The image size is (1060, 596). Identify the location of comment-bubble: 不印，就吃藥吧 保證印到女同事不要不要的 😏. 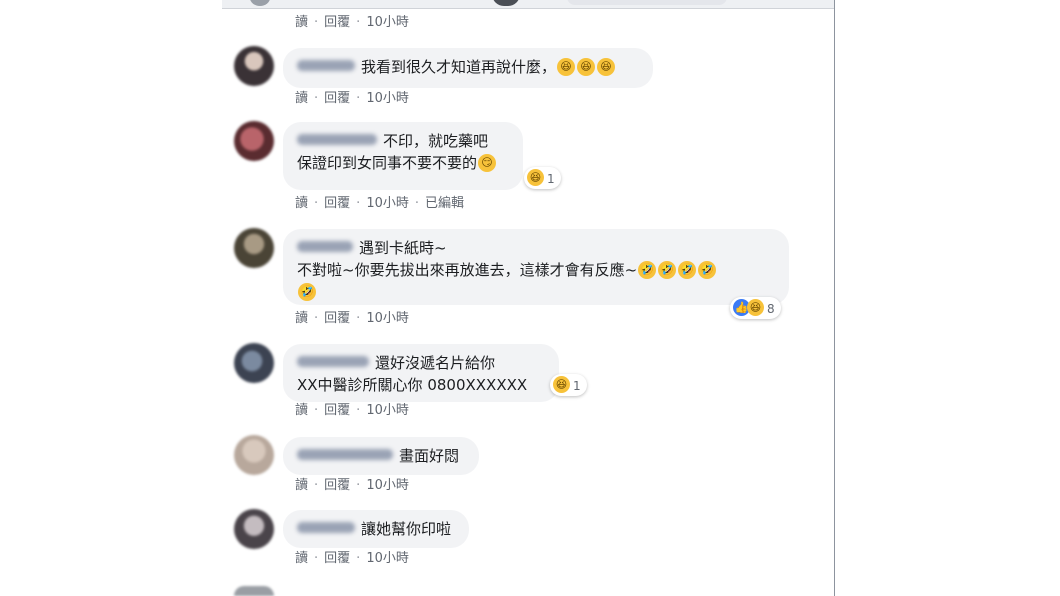
(403, 156).